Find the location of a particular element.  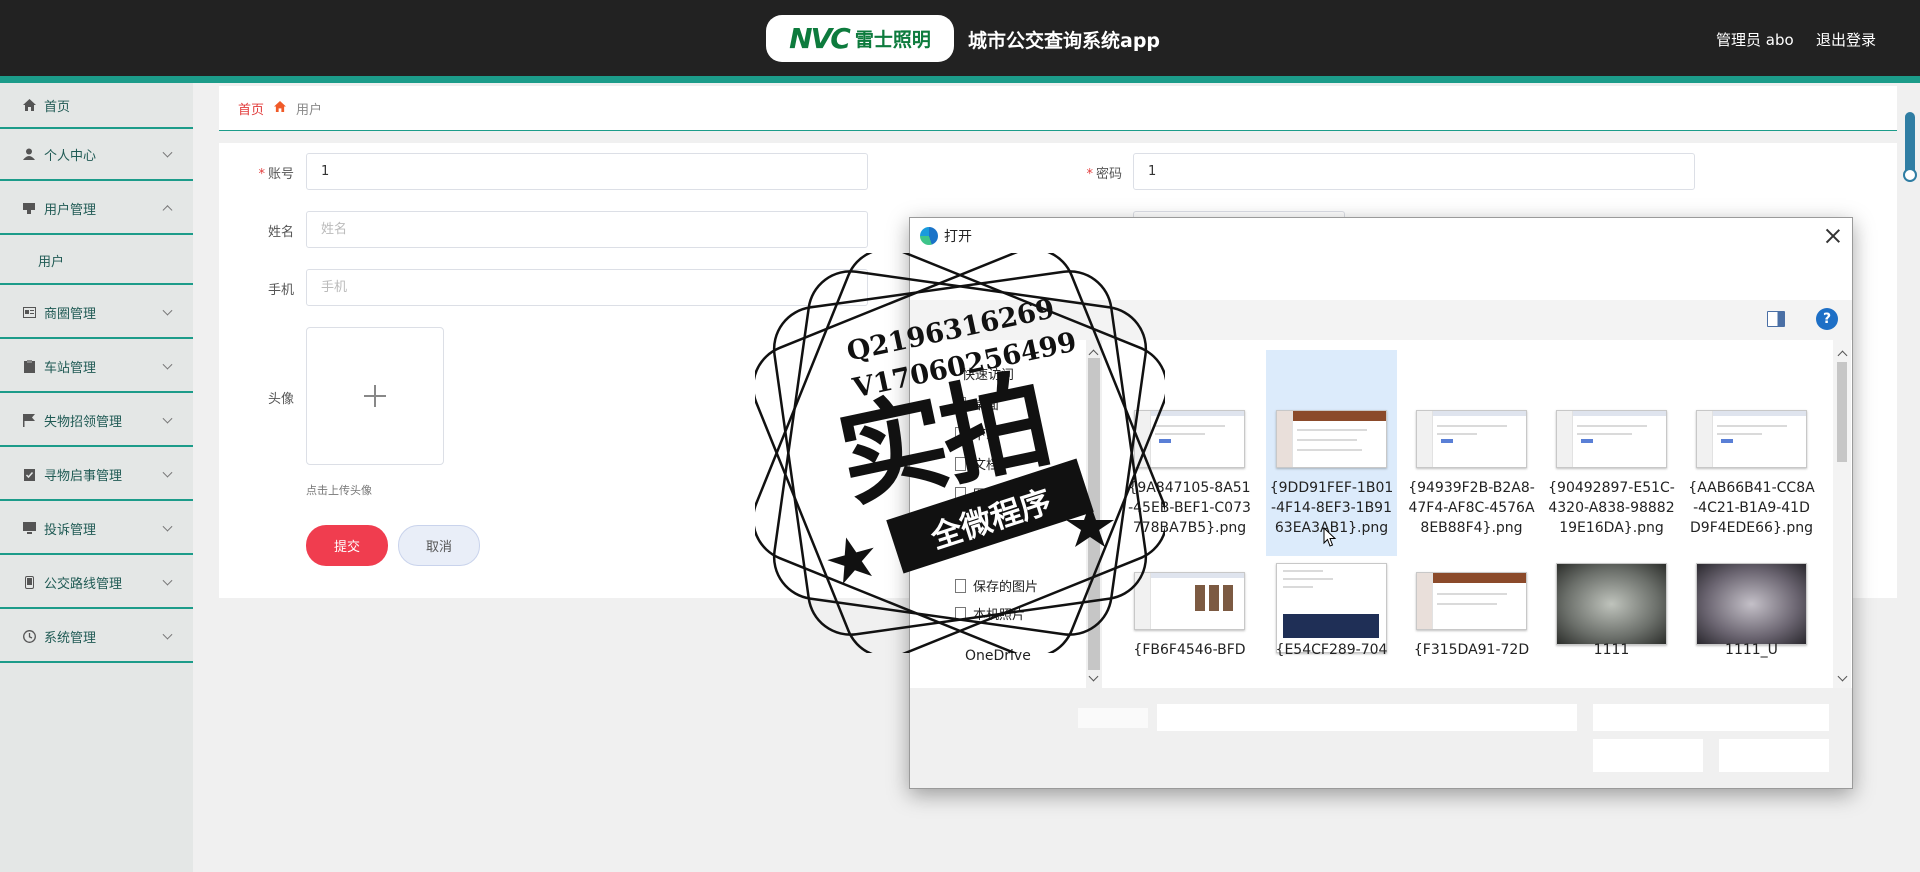

sidebar-subitem-users: 用户 is located at coordinates (96, 261).